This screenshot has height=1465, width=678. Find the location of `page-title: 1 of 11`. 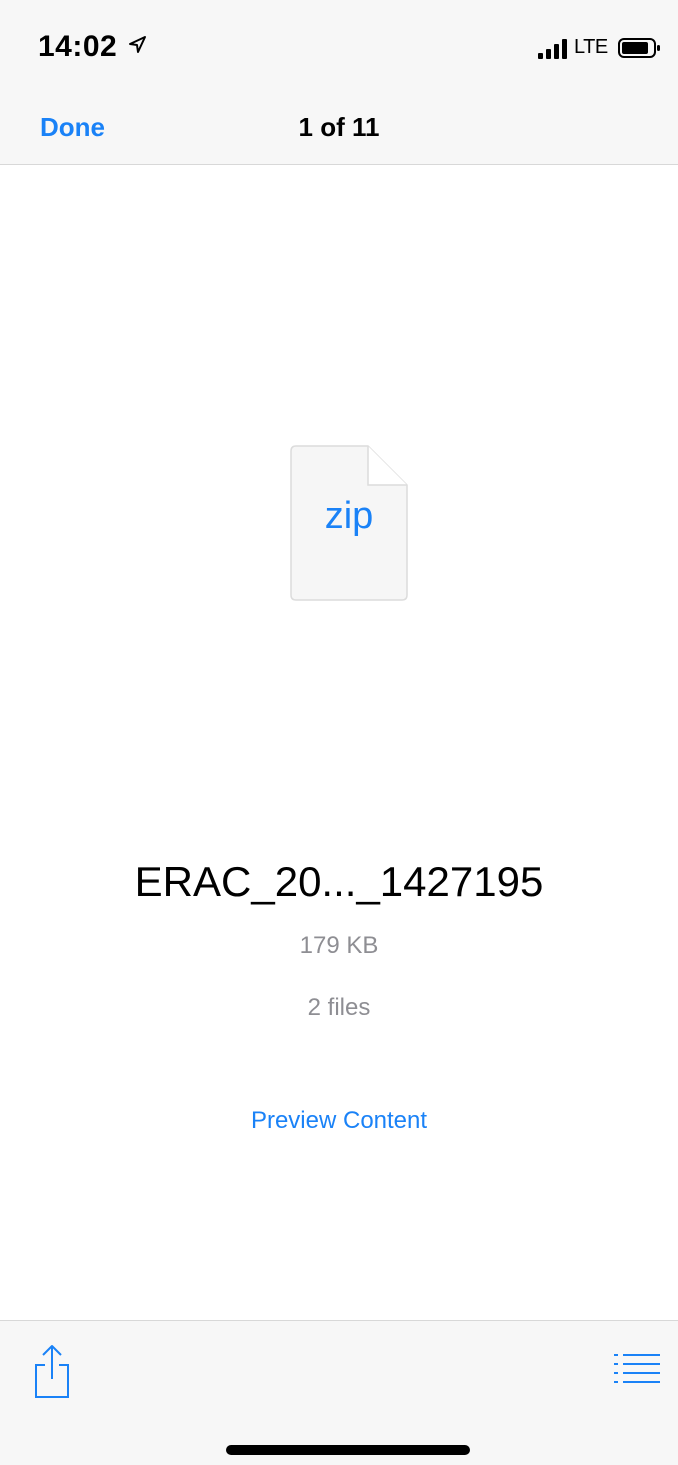

page-title: 1 of 11 is located at coordinates (339, 127).